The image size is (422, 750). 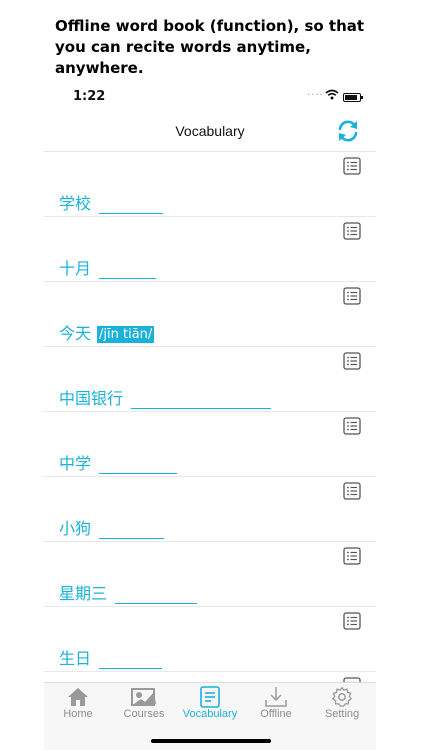 What do you see at coordinates (144, 714) in the screenshot?
I see `tab-label: Courses` at bounding box center [144, 714].